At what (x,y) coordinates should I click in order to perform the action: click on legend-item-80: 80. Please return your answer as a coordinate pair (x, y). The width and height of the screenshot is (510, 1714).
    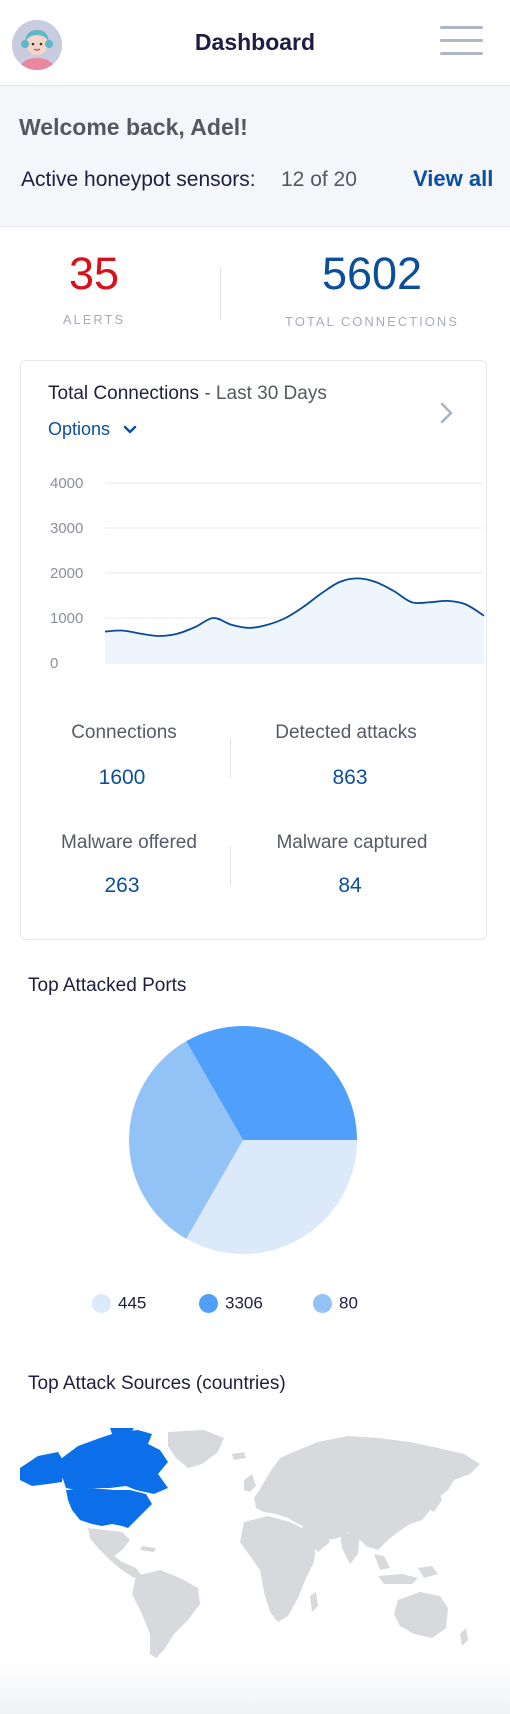
    Looking at the image, I should click on (335, 1303).